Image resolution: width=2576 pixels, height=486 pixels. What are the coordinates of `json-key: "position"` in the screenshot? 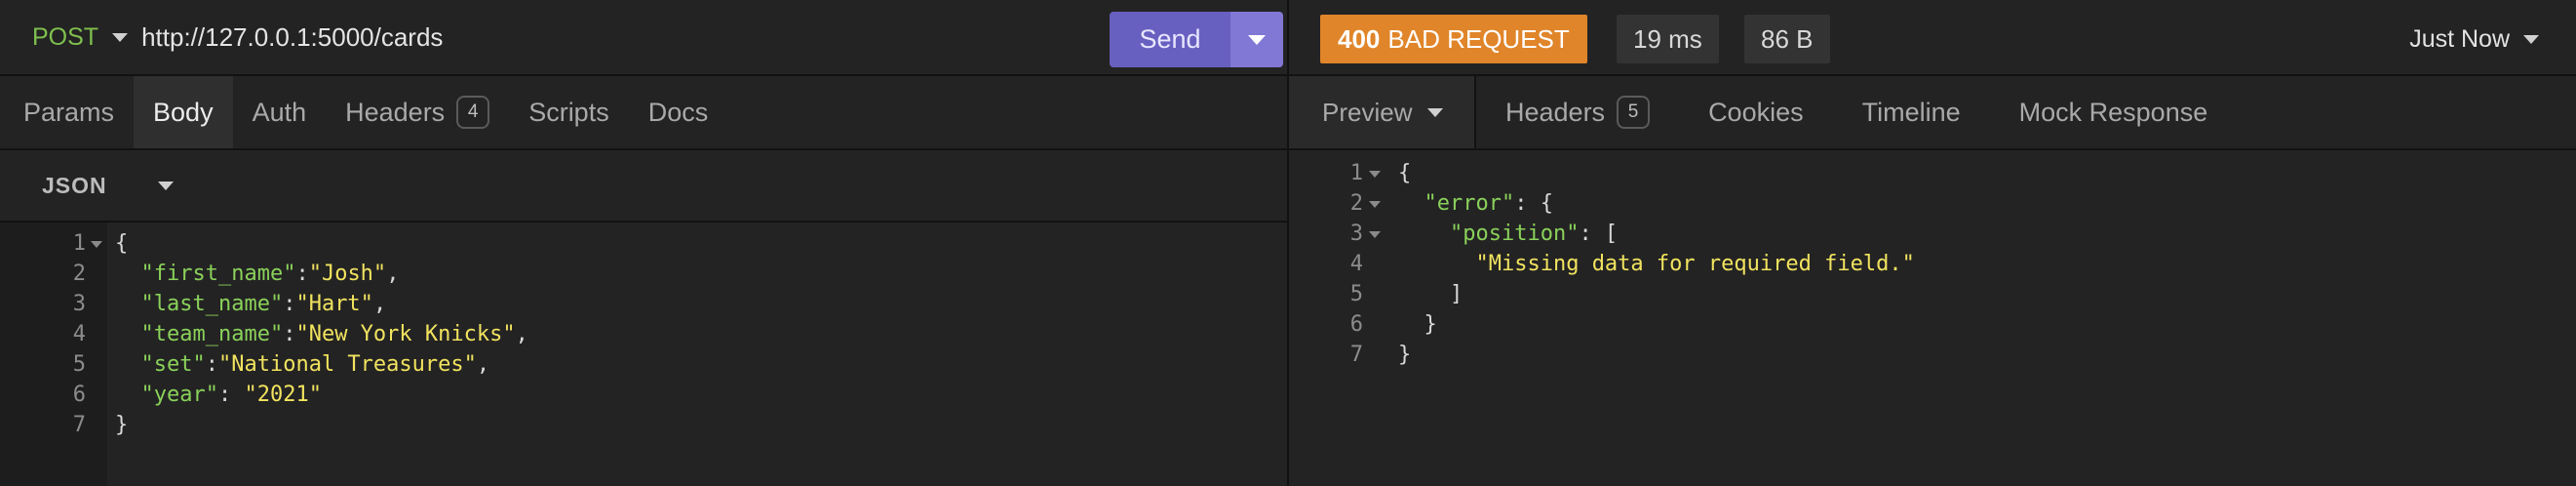 It's located at (1514, 234).